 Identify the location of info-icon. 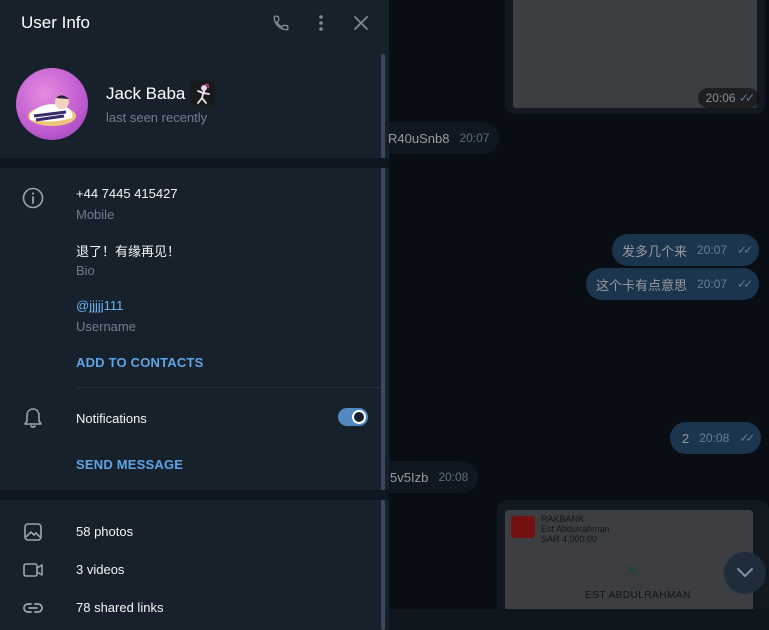
(33, 198).